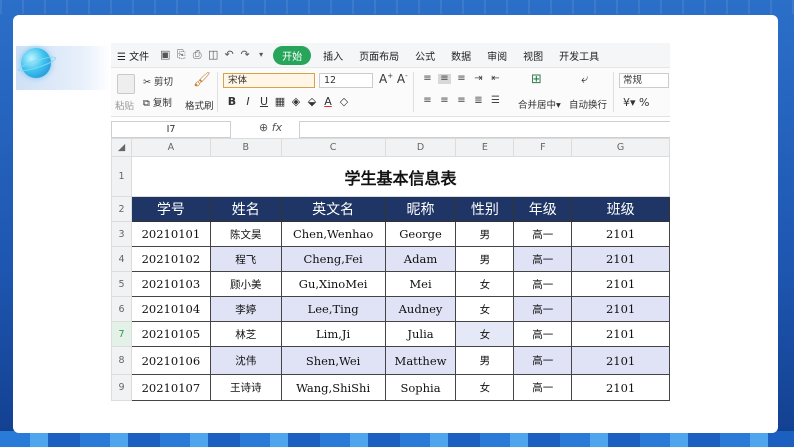 This screenshot has height=447, width=794. What do you see at coordinates (478, 79) in the screenshot?
I see `indent-icon: ⇥` at bounding box center [478, 79].